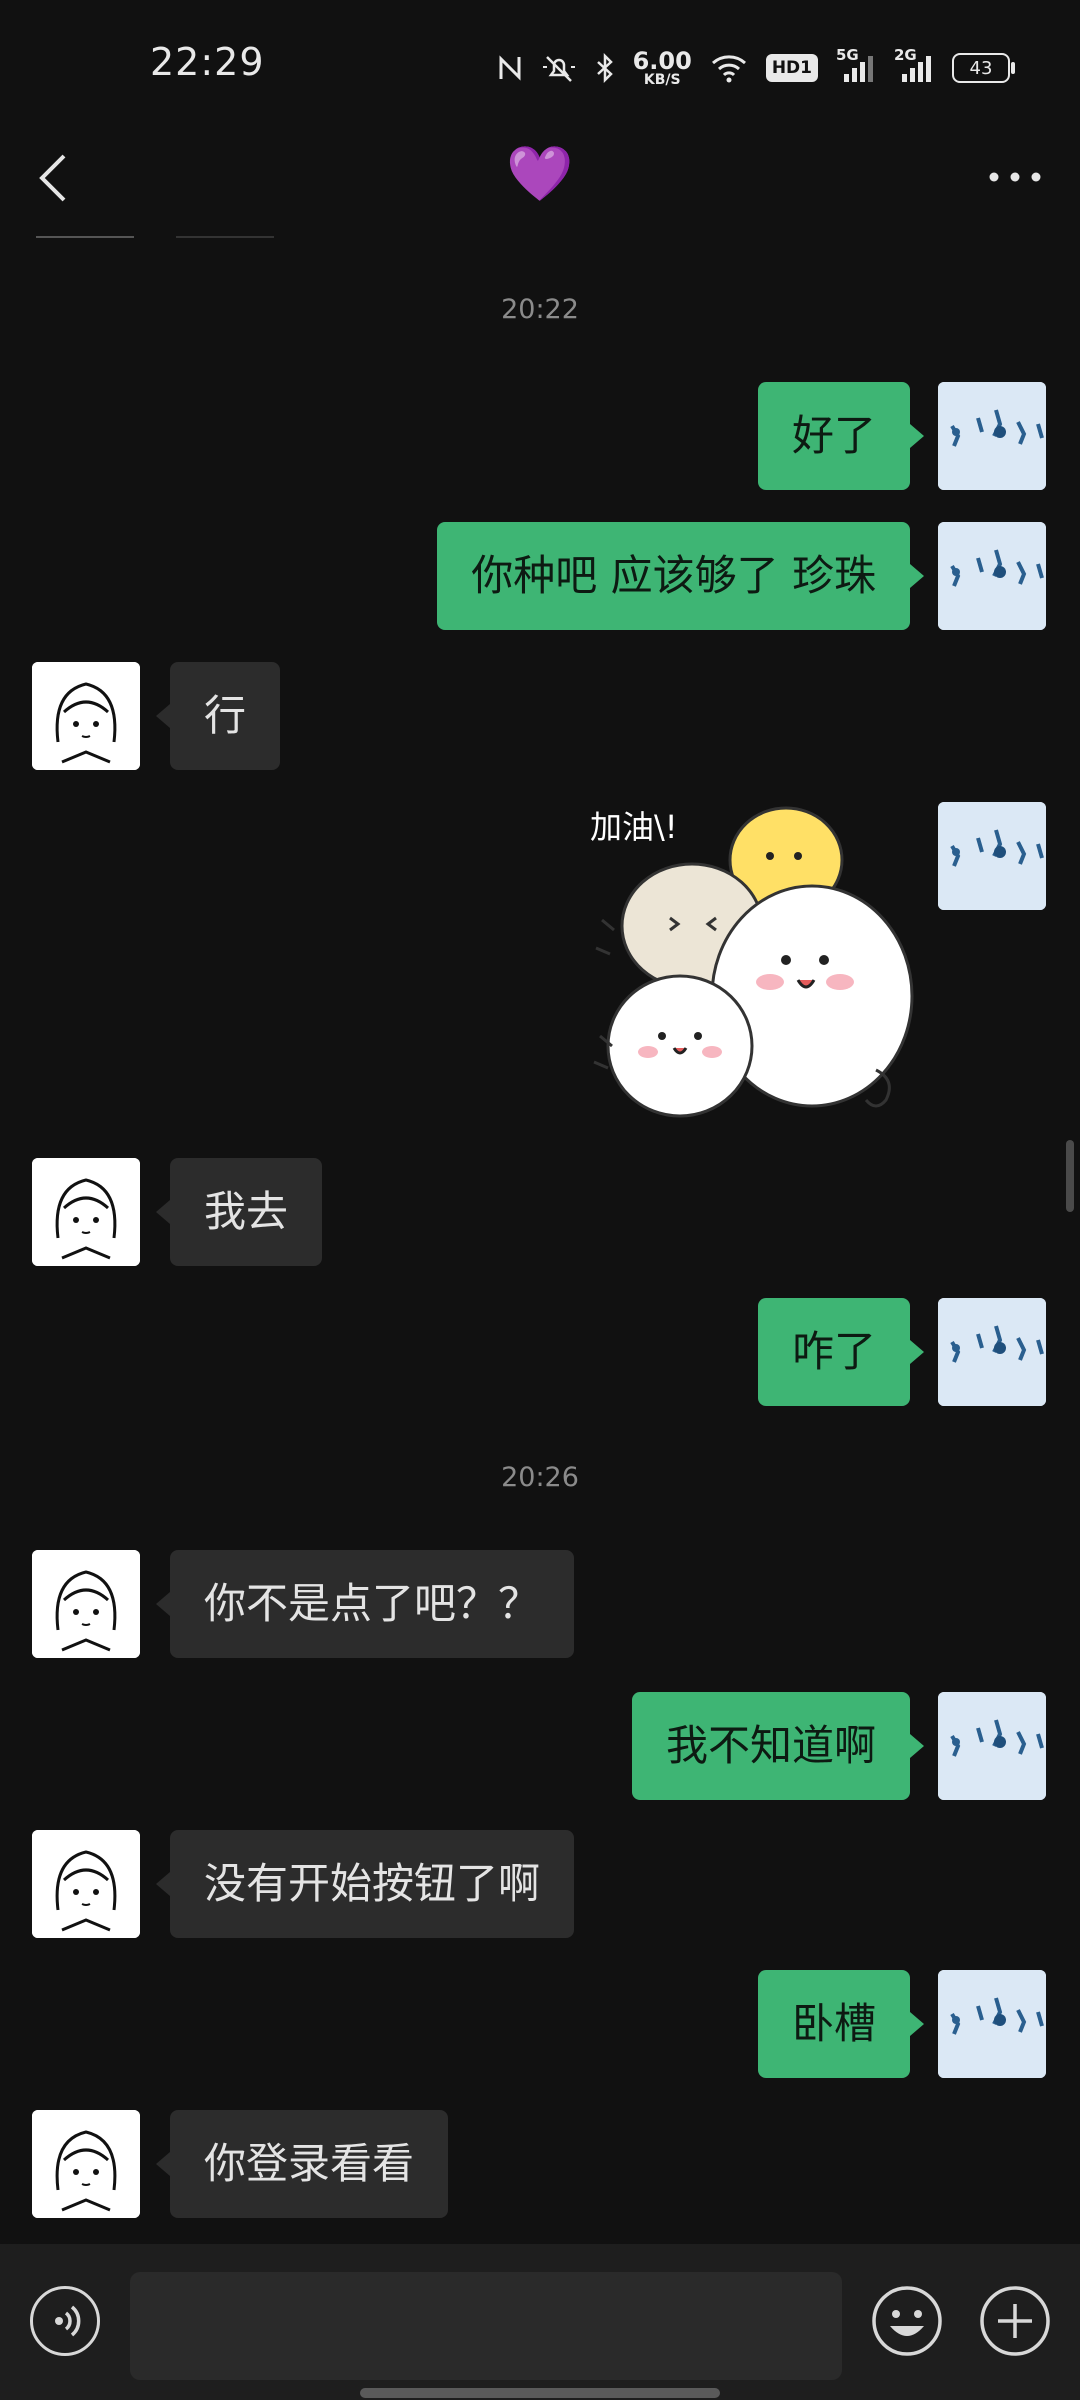 The width and height of the screenshot is (1080, 2400). I want to click on net-speed-unit: KB/S, so click(662, 80).